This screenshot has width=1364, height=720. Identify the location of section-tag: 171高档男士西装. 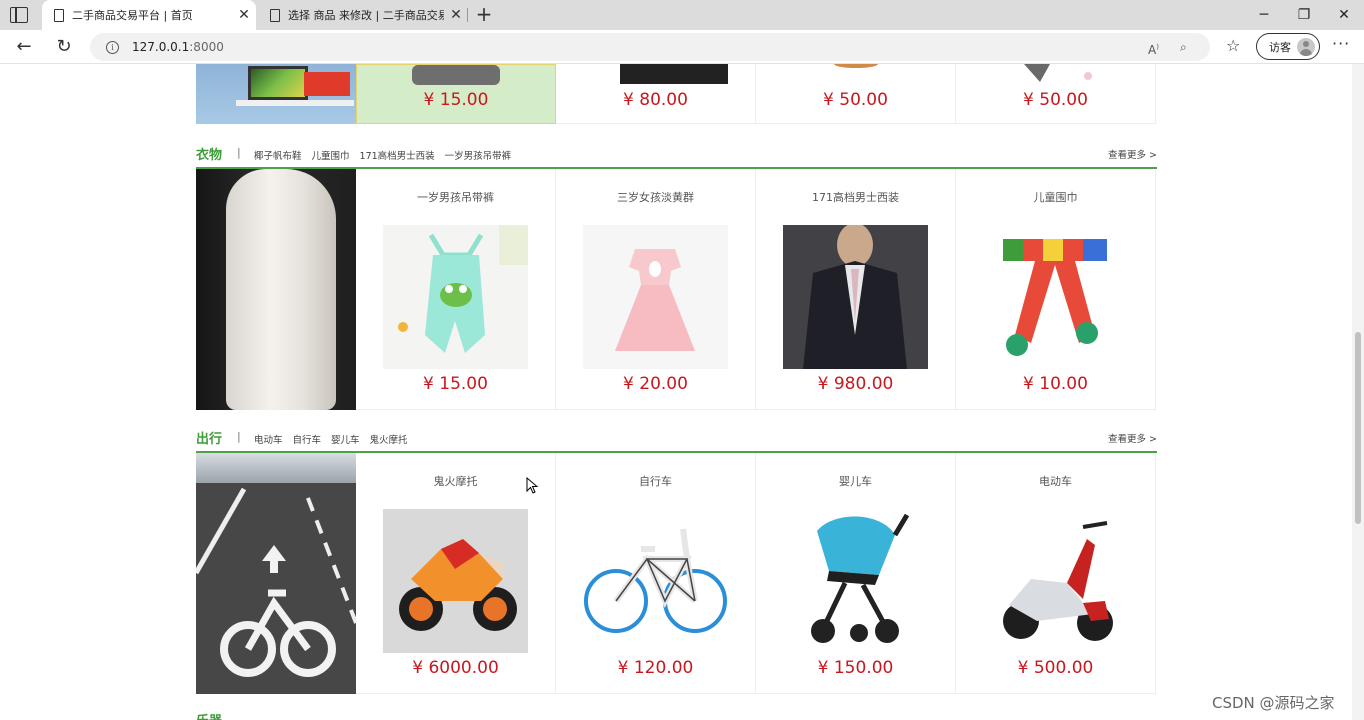
(397, 155).